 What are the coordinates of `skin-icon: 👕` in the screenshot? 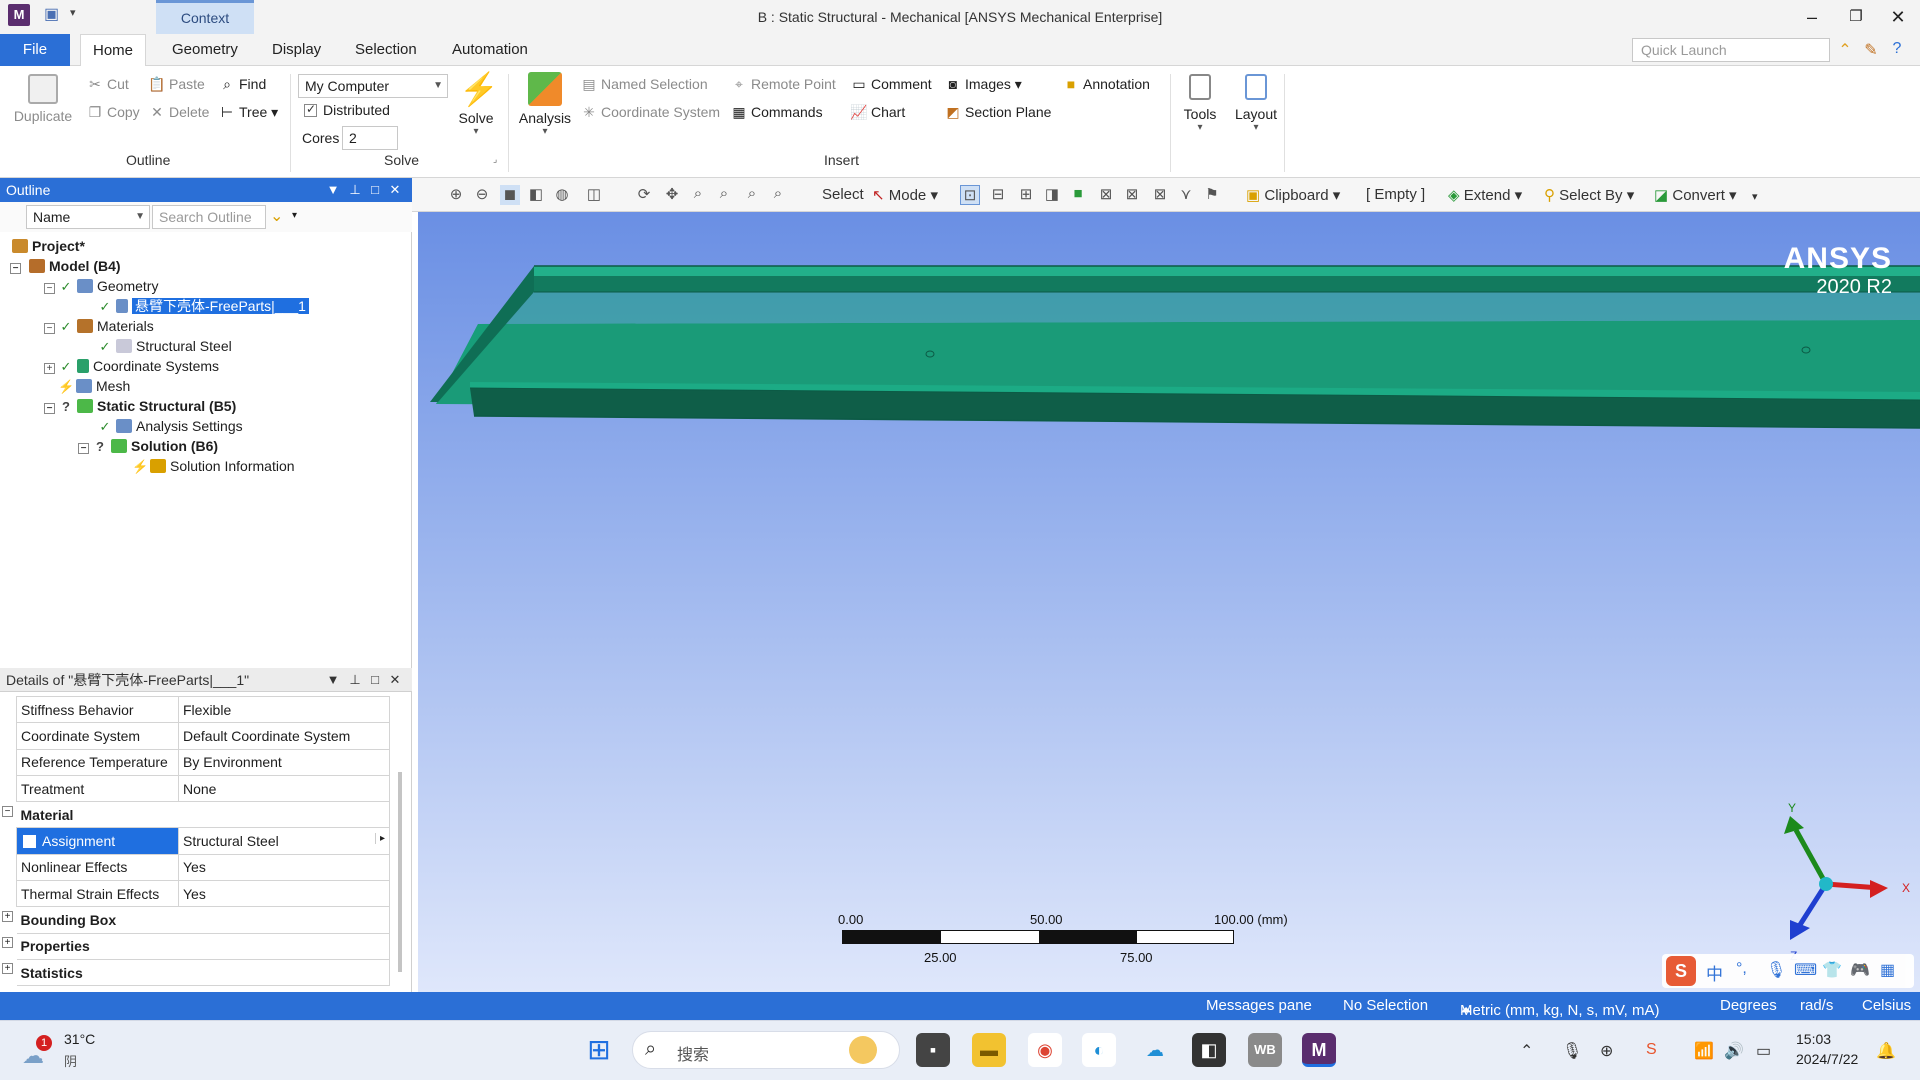 It's located at (1832, 970).